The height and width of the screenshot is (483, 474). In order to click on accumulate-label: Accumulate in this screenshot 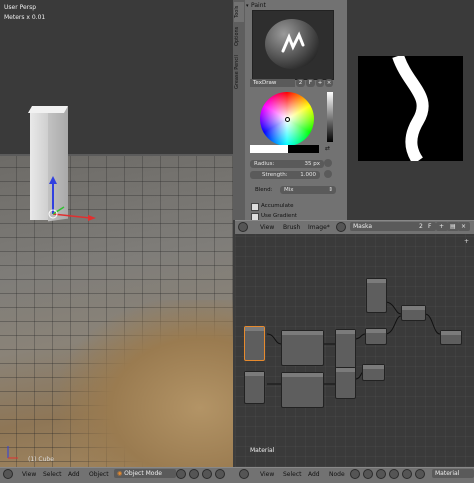, I will do `click(277, 206)`.